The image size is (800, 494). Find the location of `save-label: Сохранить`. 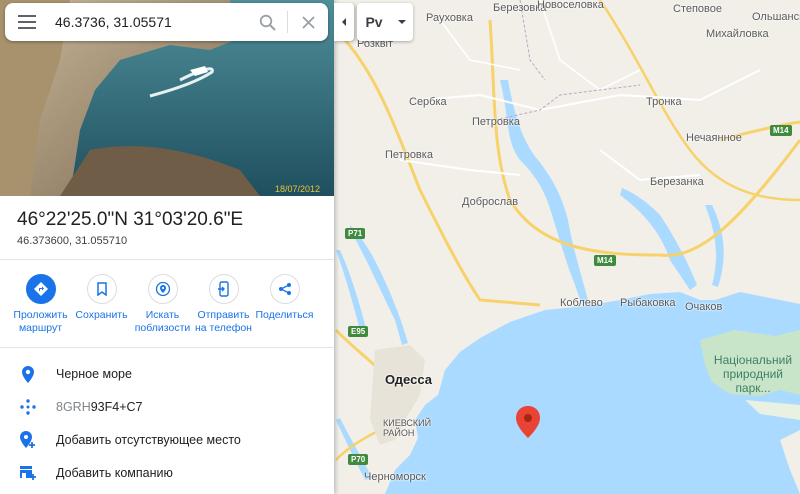

save-label: Сохранить is located at coordinates (101, 315).